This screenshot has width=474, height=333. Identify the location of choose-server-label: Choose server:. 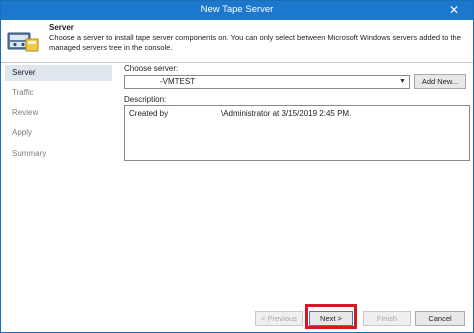
(151, 68).